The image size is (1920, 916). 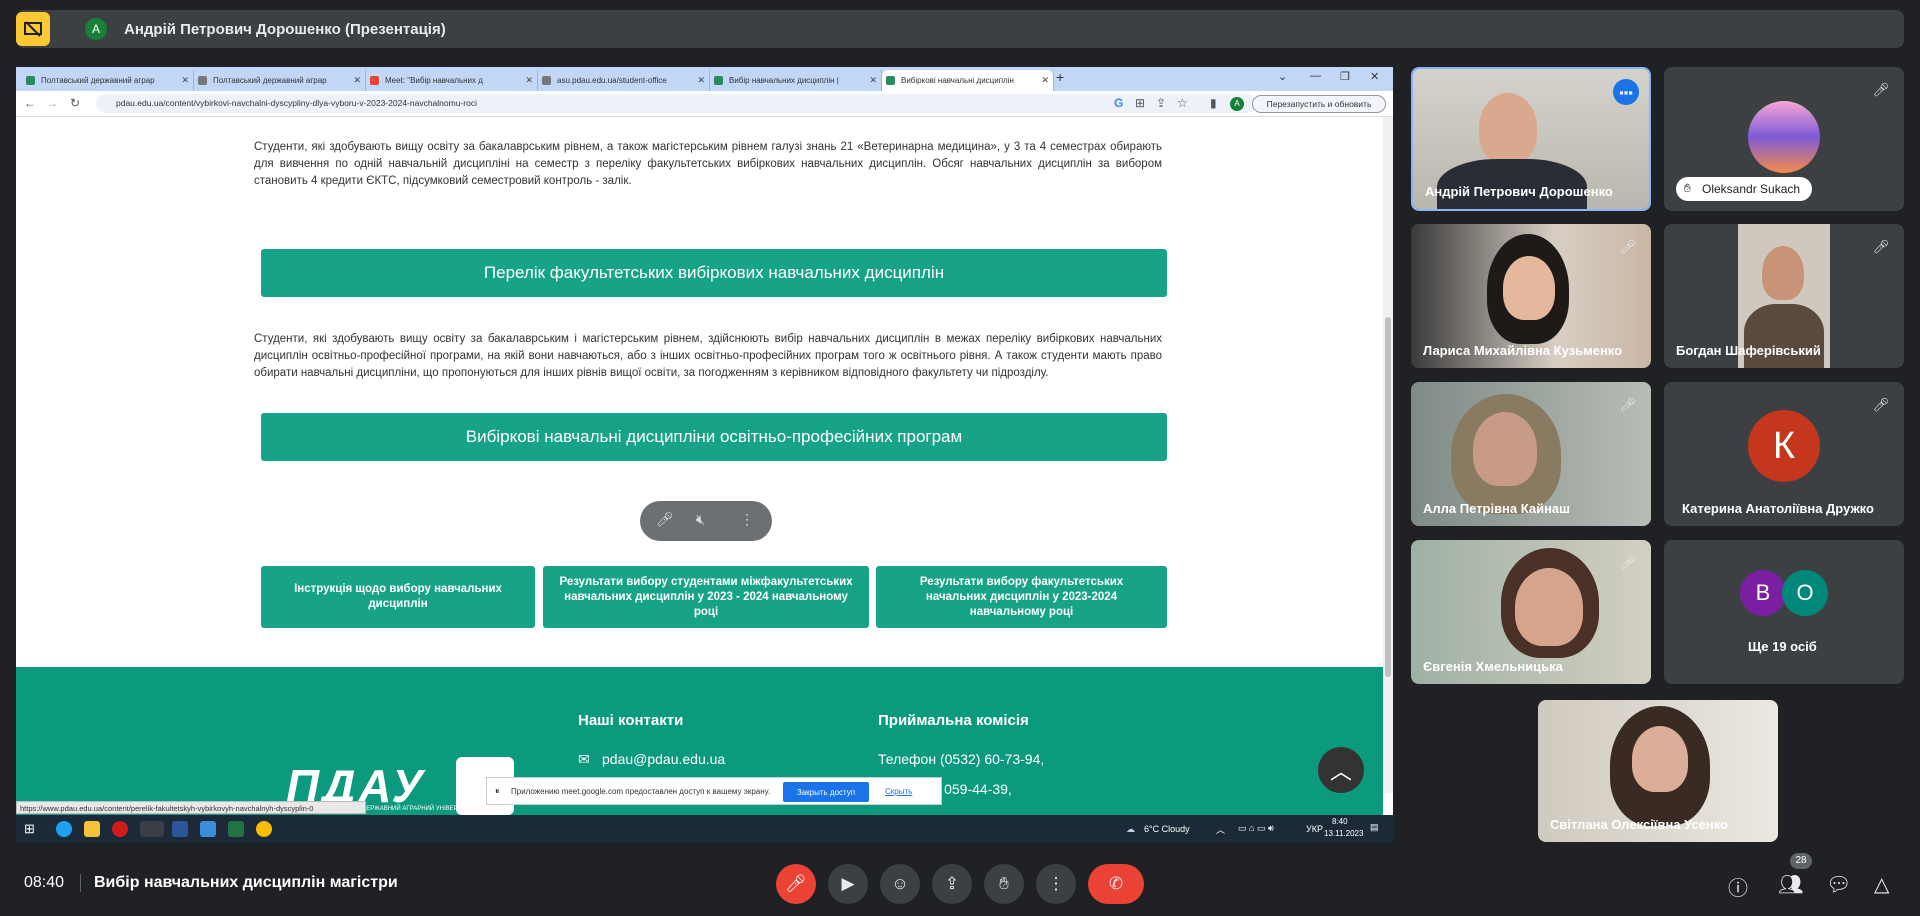 I want to click on windows-start-icon: ⊞, so click(x=32, y=829).